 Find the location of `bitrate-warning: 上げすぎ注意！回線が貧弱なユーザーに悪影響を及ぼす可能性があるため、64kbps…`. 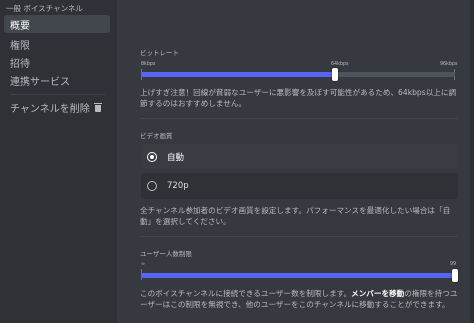

bitrate-warning: 上げすぎ注意！回線が貧弱なユーザーに悪影響を及ぼす可能性があるため、64kbps… is located at coordinates (298, 98).